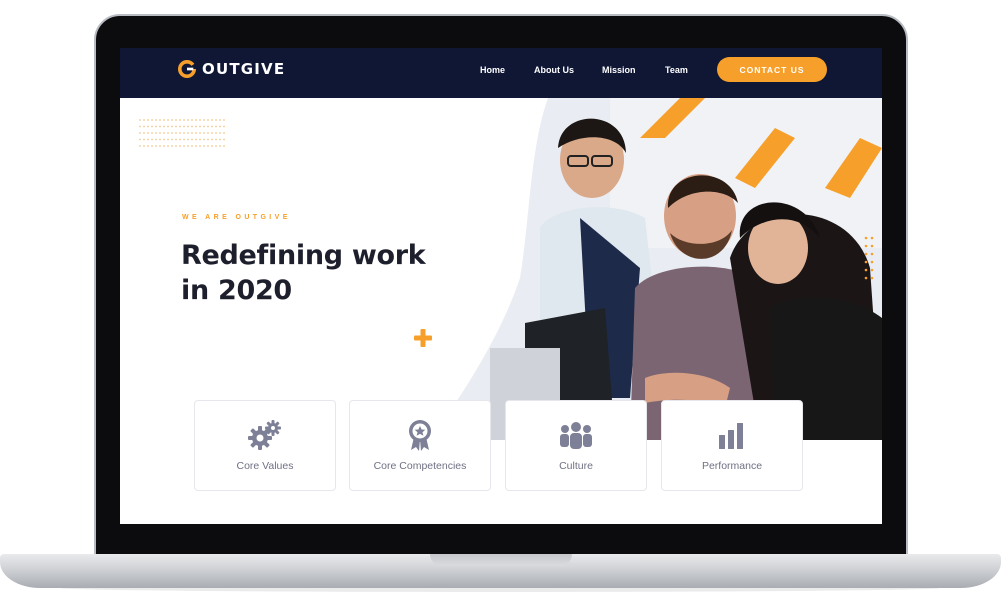 This screenshot has height=600, width=1001. I want to click on card-label: Core Competencies, so click(420, 466).